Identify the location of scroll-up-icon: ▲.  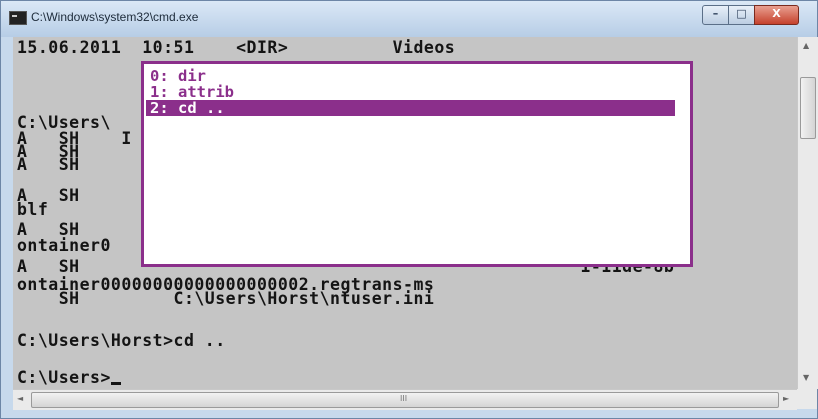
(806, 45).